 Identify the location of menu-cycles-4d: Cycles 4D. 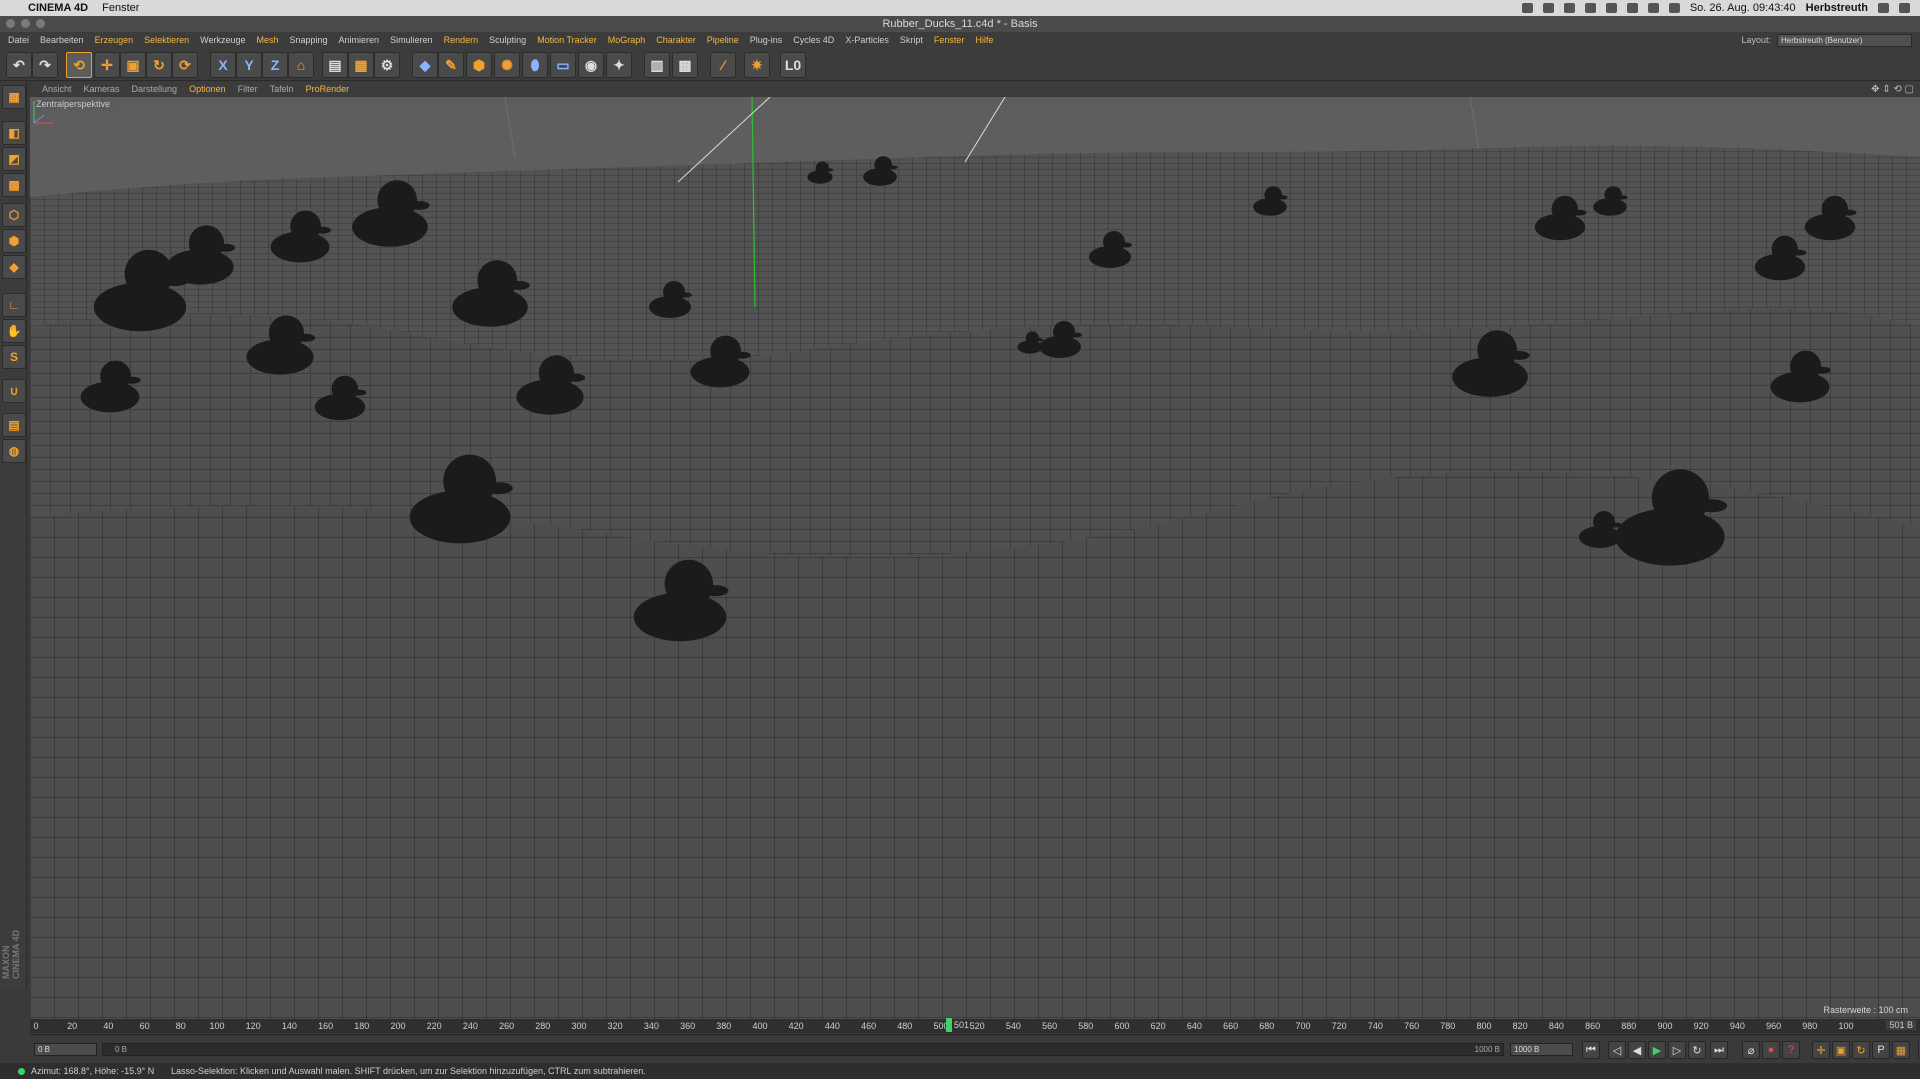
(813, 40).